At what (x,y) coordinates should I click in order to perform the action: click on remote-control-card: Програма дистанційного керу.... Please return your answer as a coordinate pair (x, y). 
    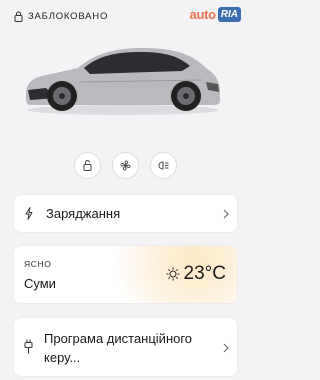
    Looking at the image, I should click on (125, 347).